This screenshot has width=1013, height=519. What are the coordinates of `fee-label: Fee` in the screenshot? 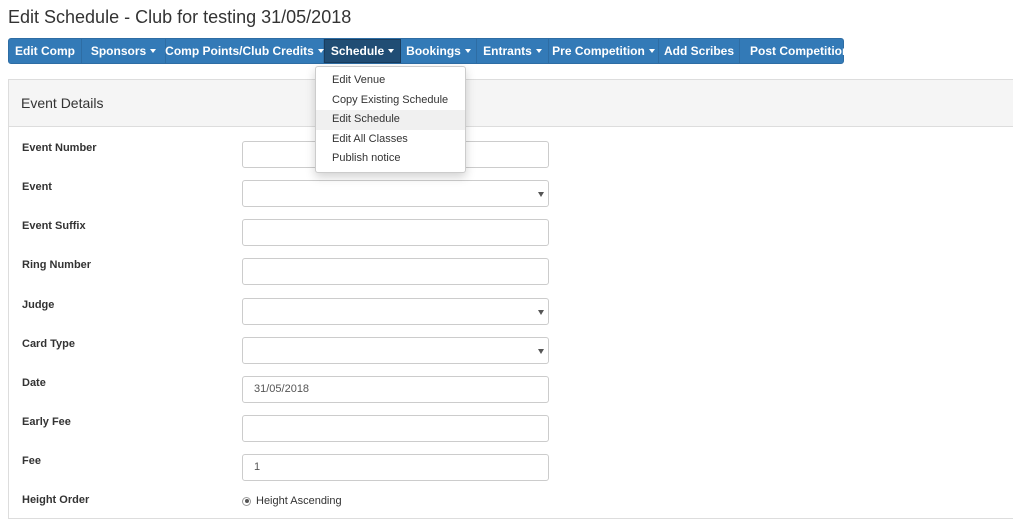 It's located at (31, 461).